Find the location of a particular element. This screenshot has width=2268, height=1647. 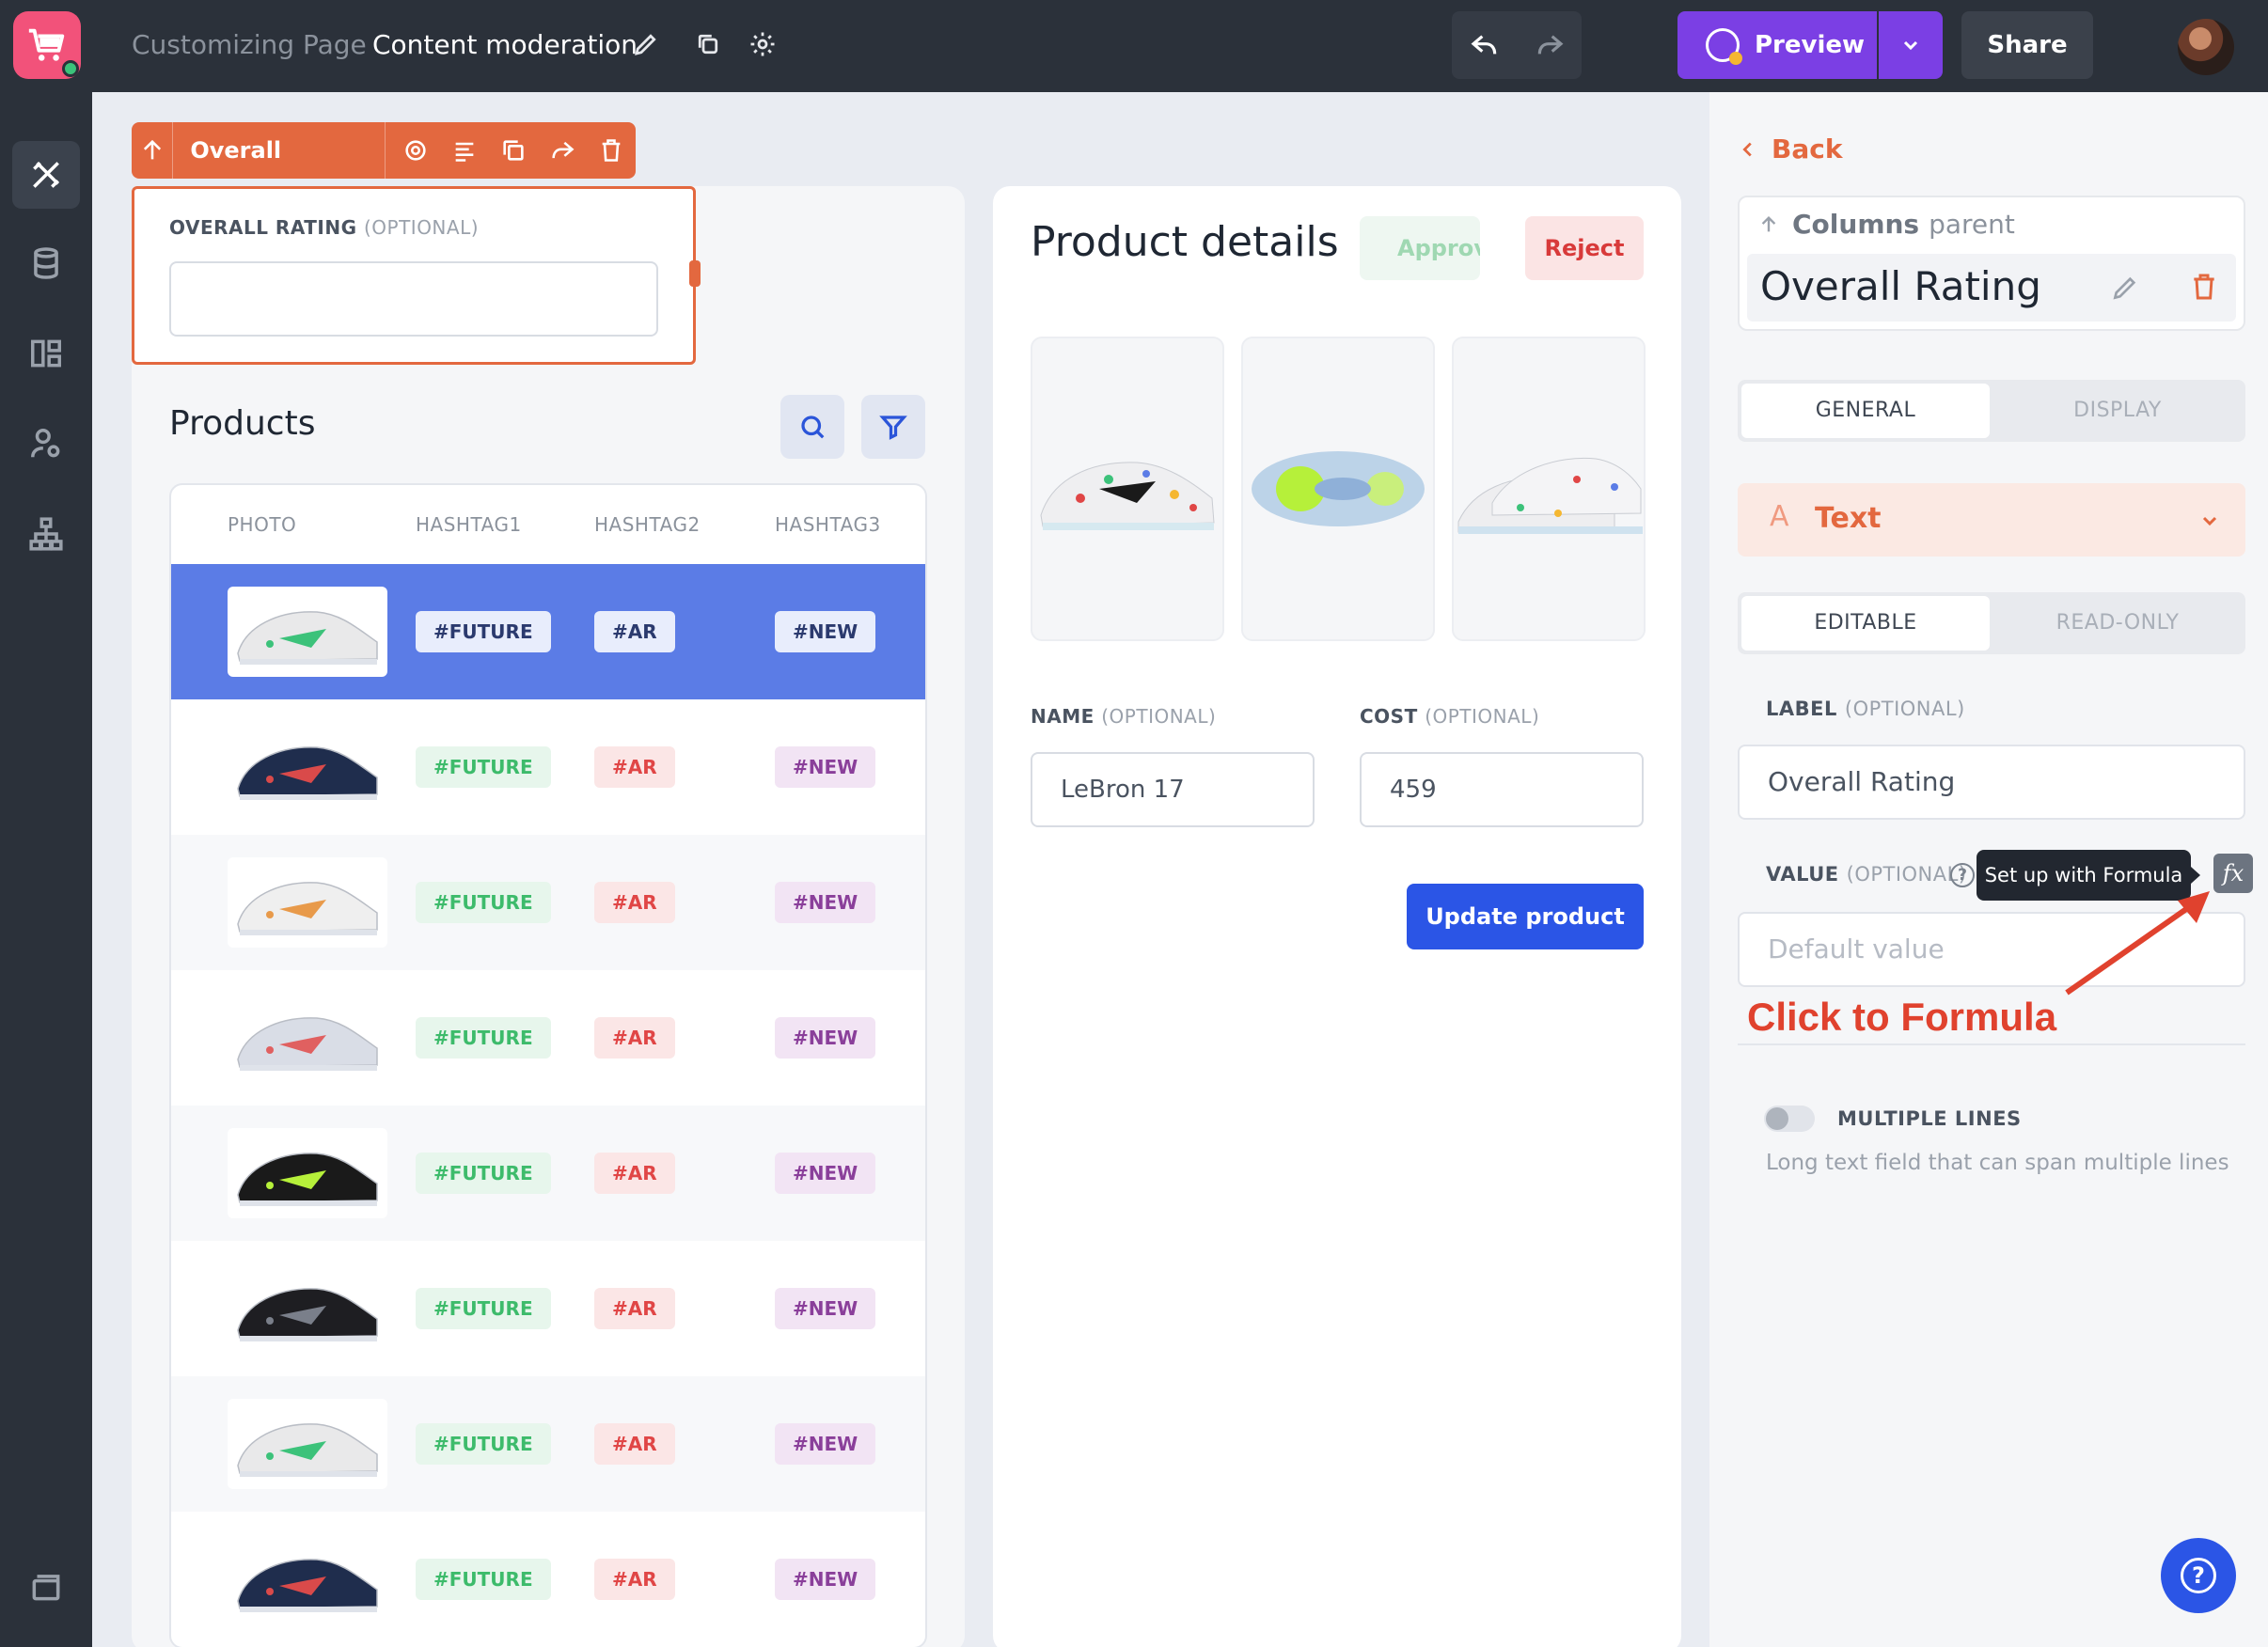

edit-mode-tabs: EDITABLE READ-ONLY is located at coordinates (1991, 623).